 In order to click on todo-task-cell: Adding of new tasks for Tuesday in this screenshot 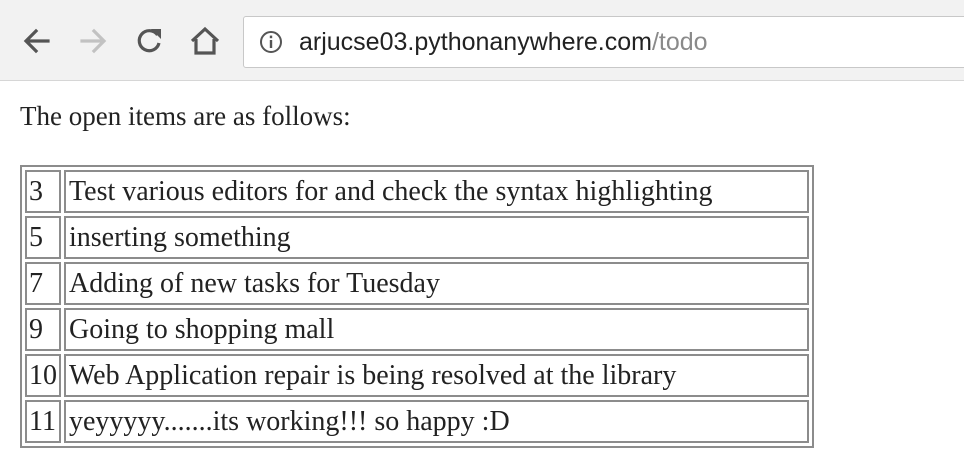, I will do `click(436, 283)`.